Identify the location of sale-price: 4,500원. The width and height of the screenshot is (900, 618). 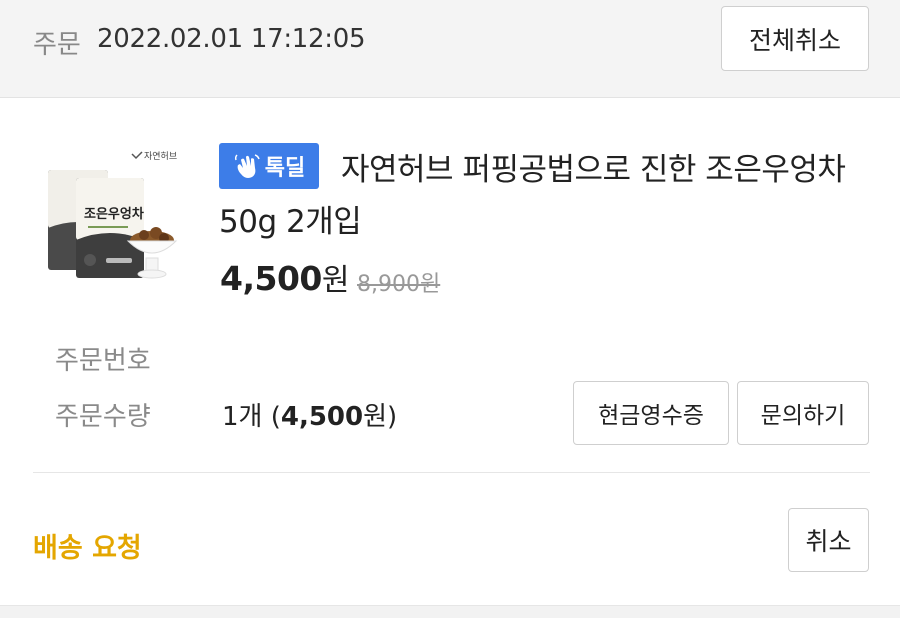
(285, 277).